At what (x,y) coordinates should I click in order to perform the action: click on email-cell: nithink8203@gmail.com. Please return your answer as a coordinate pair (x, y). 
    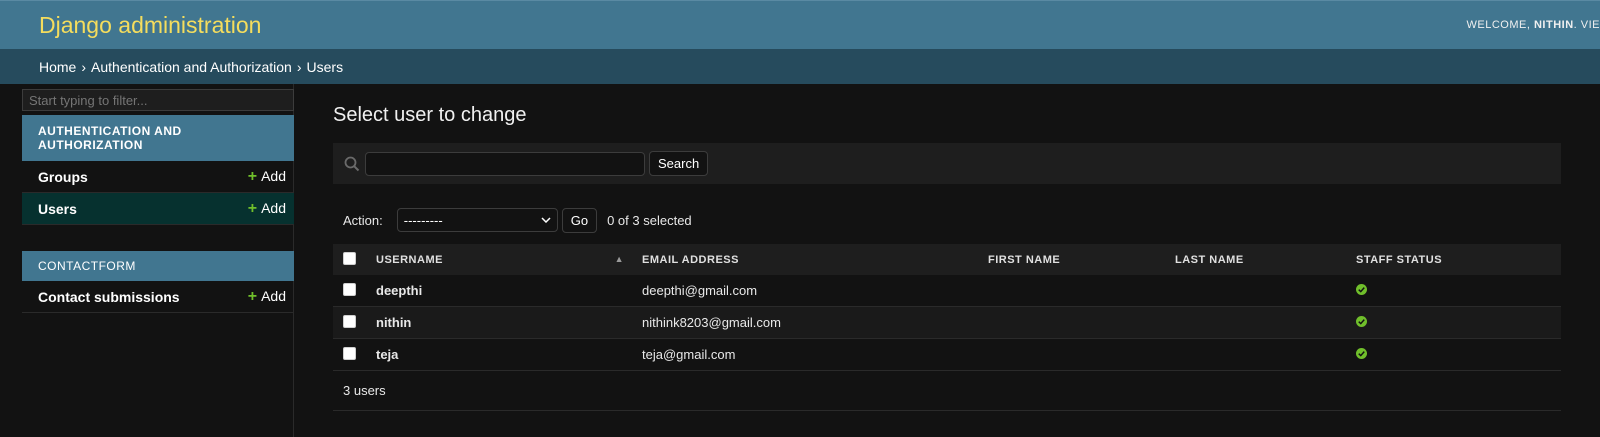
    Looking at the image, I should click on (805, 322).